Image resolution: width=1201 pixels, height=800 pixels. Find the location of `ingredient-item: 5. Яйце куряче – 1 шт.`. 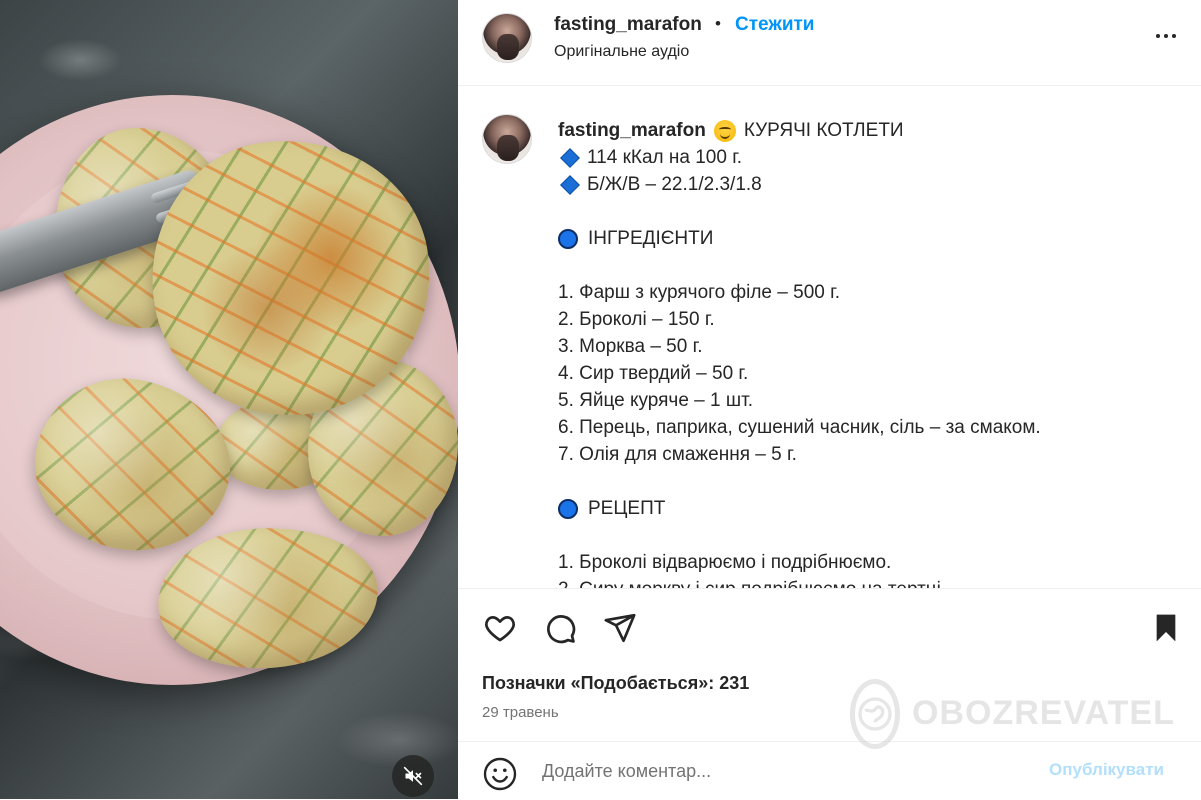

ingredient-item: 5. Яйце куряче – 1 шт. is located at coordinates (655, 400).